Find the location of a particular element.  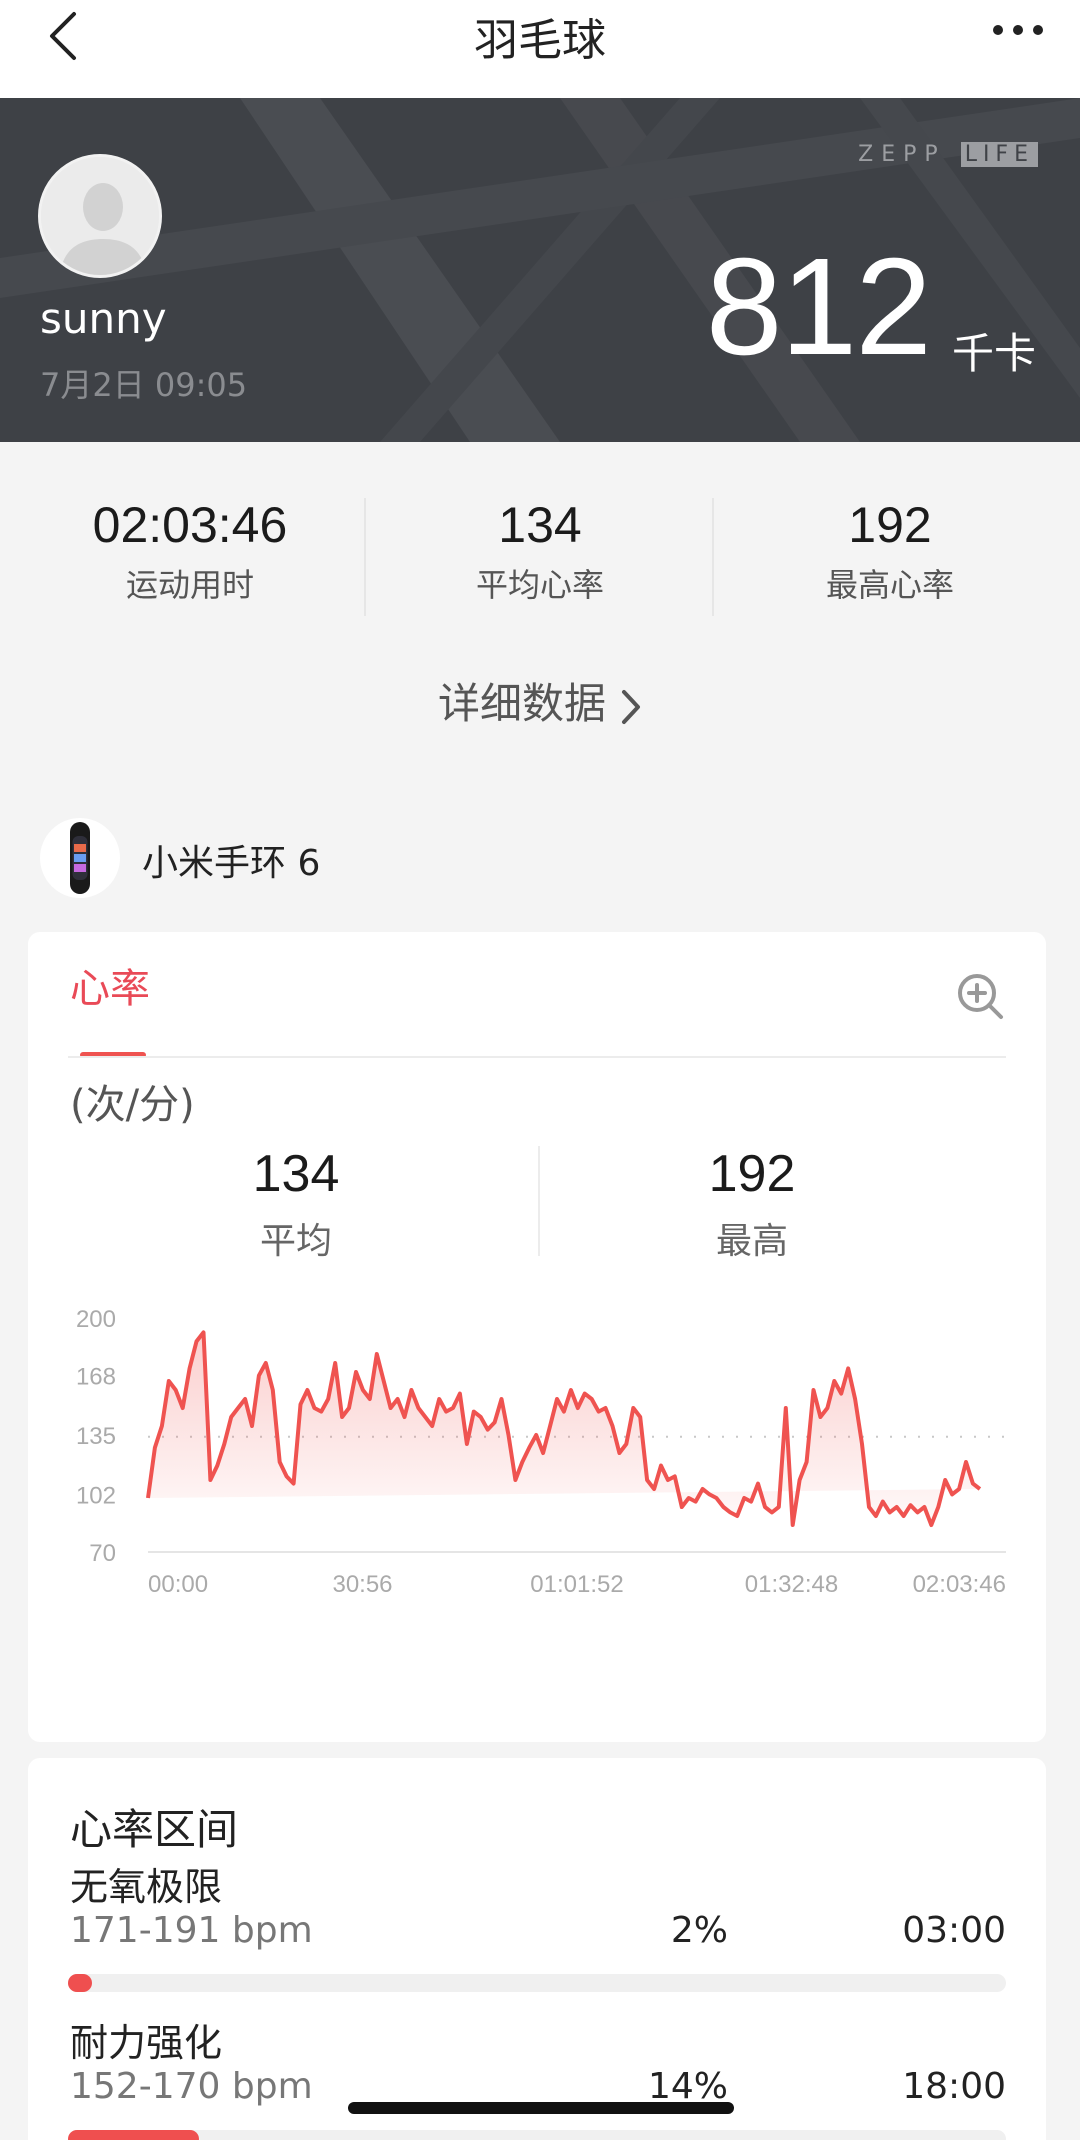

zones-title: 心率区间 is located at coordinates (154, 1829).